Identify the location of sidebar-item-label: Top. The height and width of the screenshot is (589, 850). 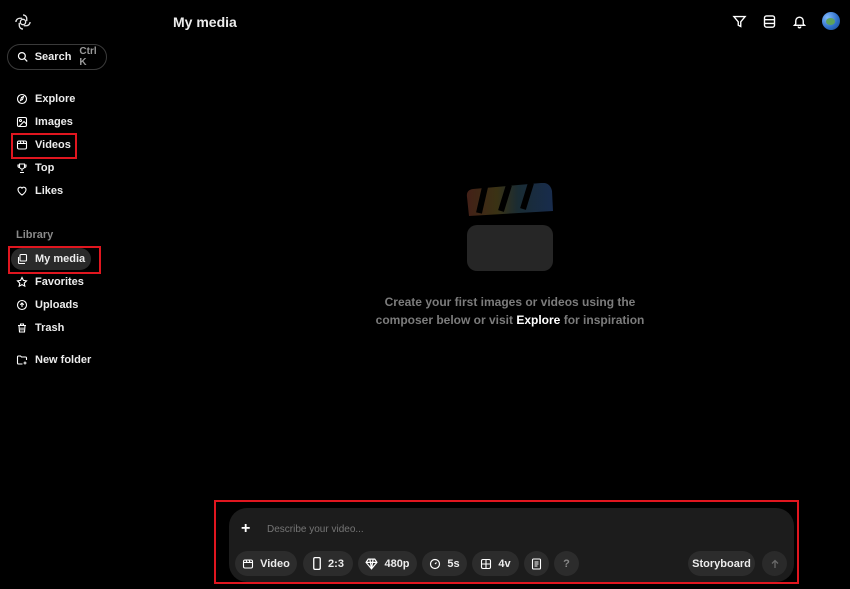
(45, 168).